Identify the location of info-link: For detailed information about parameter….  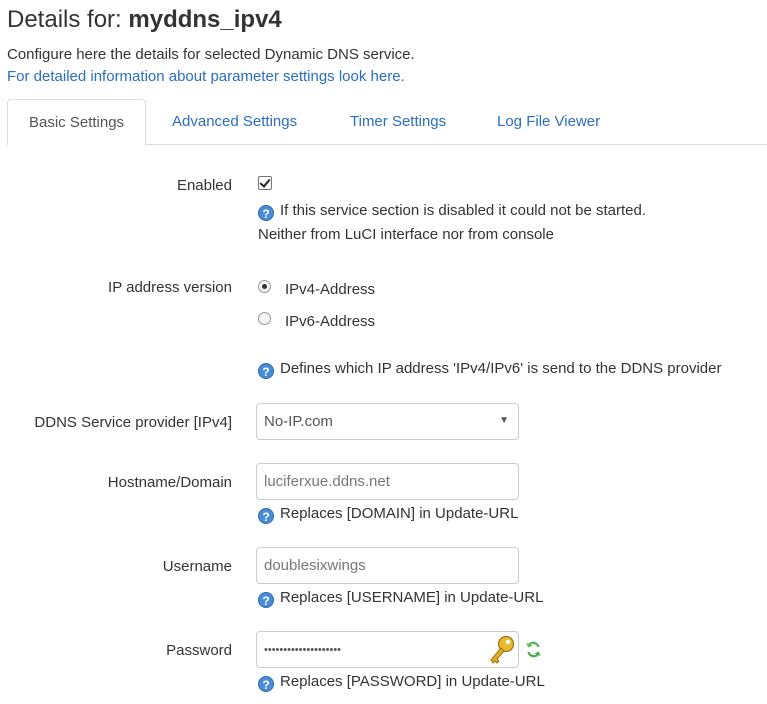
(206, 76).